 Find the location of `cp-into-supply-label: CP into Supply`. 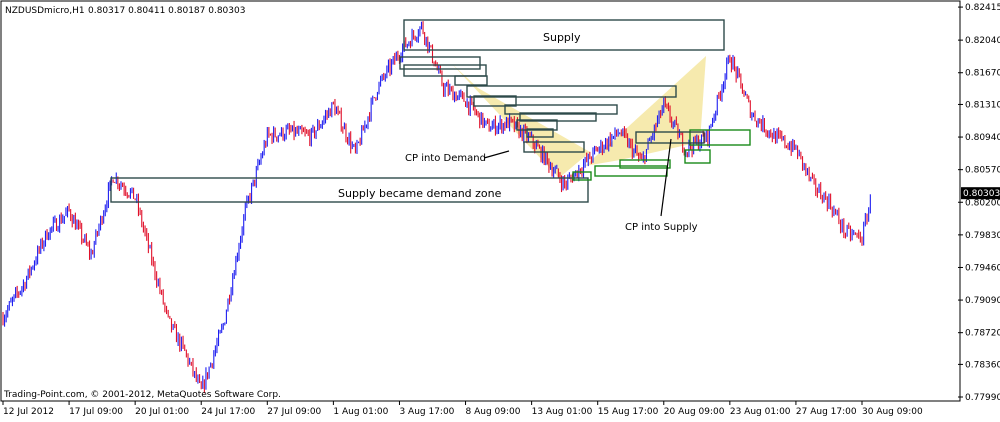

cp-into-supply-label: CP into Supply is located at coordinates (661, 227).